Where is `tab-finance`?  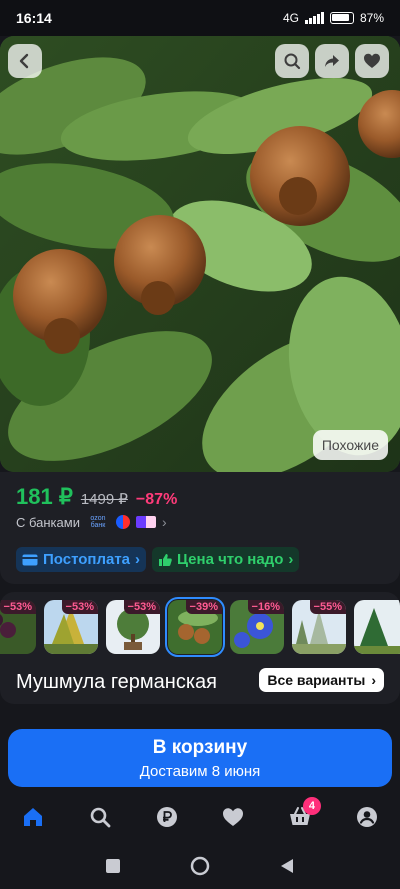 tab-finance is located at coordinates (167, 817).